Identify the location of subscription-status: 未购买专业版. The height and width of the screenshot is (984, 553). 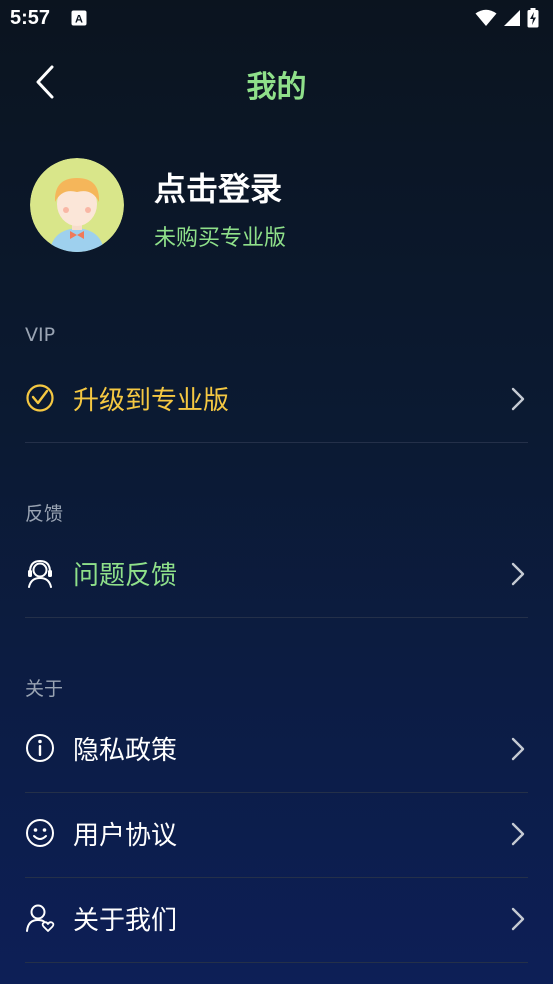
(220, 238).